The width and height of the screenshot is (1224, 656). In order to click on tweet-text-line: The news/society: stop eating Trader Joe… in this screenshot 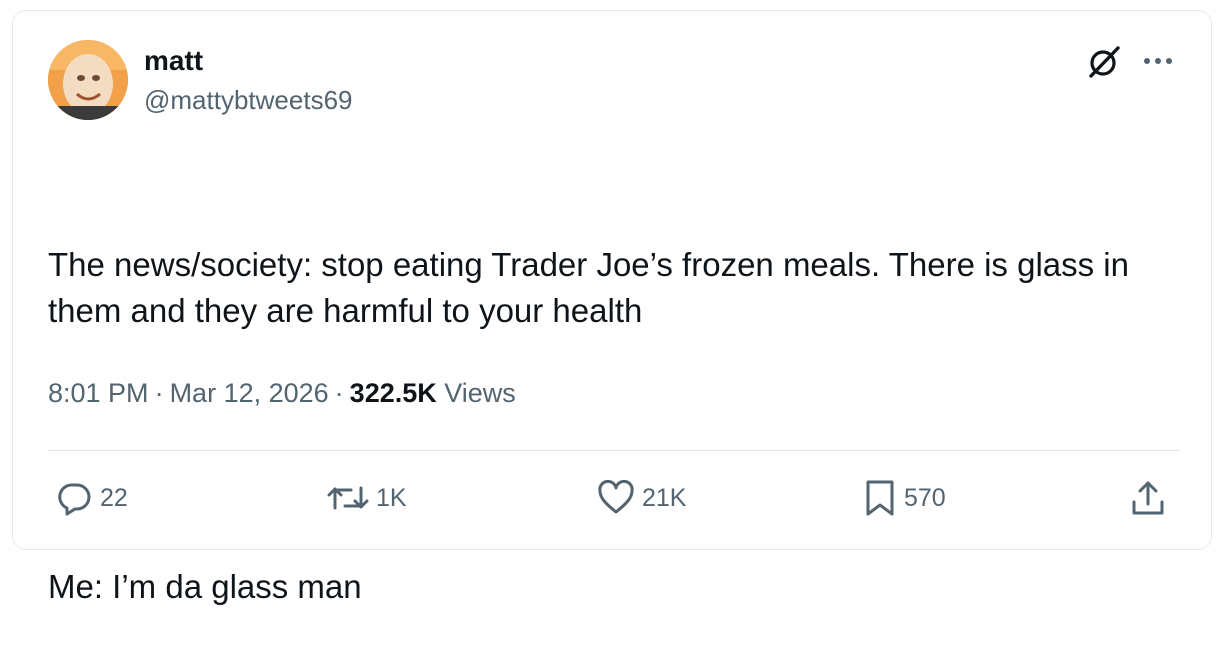, I will do `click(593, 287)`.